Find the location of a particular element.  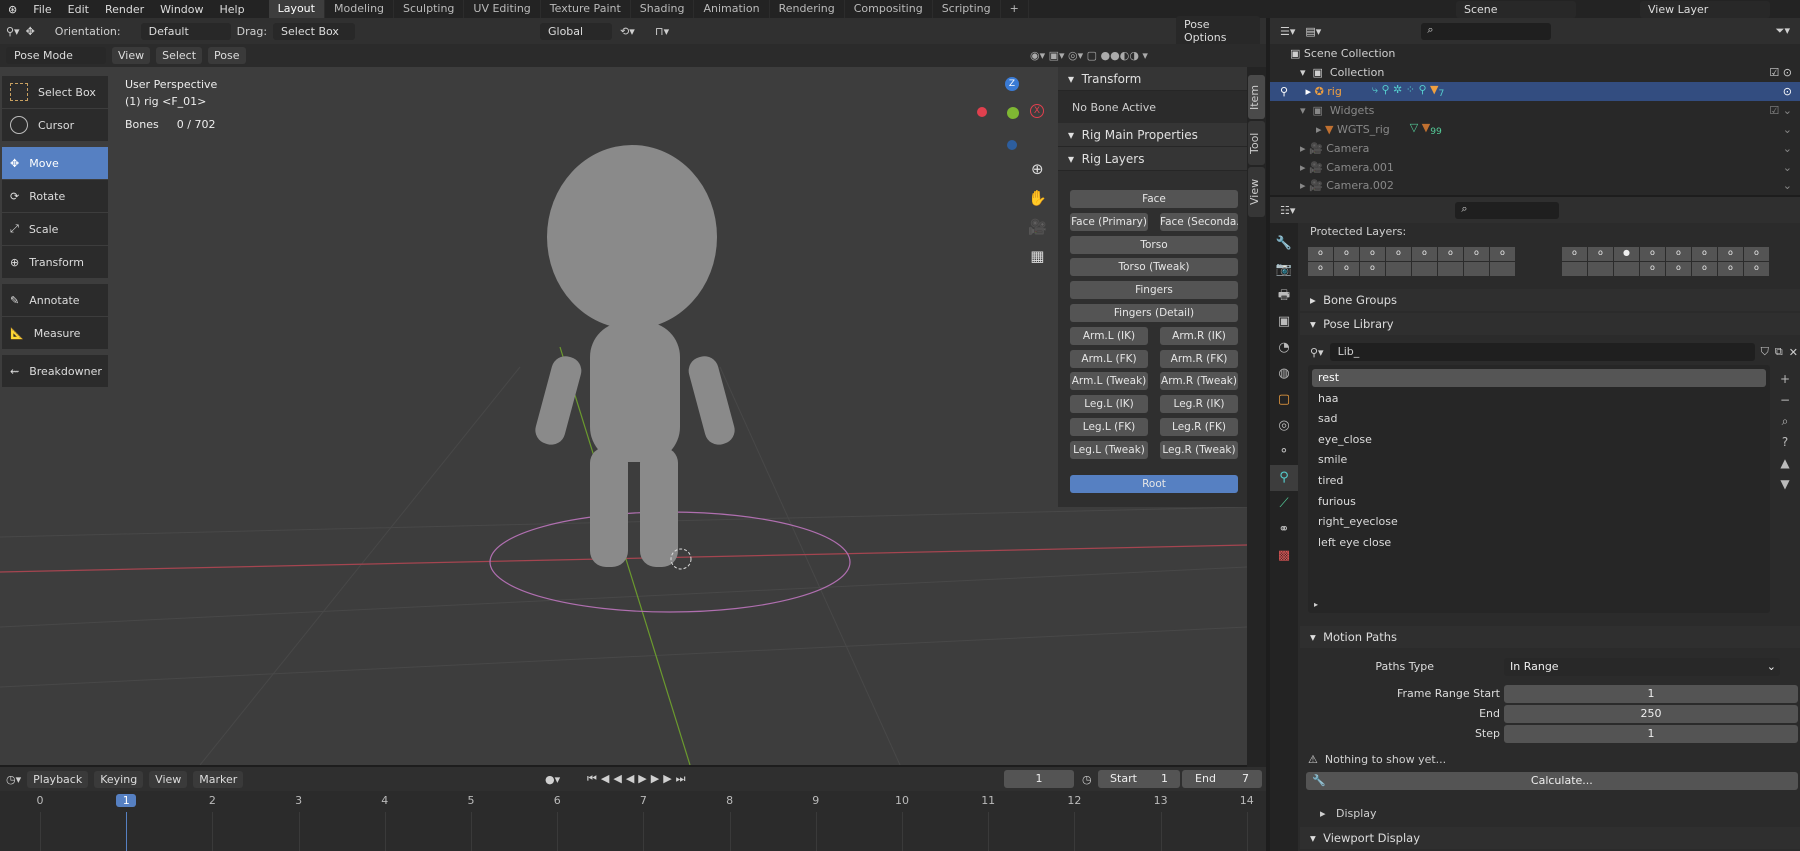

tab-sculpting: Sculpting is located at coordinates (429, 9).